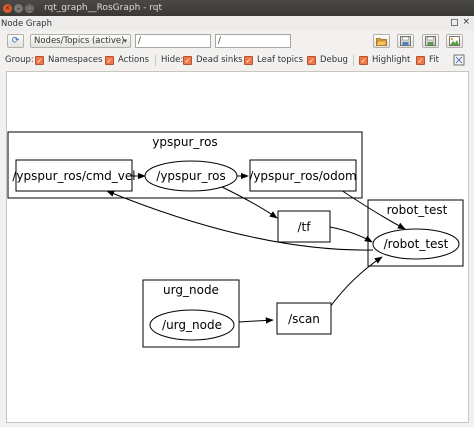  I want to click on topic-label-scan: /scan, so click(304, 319).